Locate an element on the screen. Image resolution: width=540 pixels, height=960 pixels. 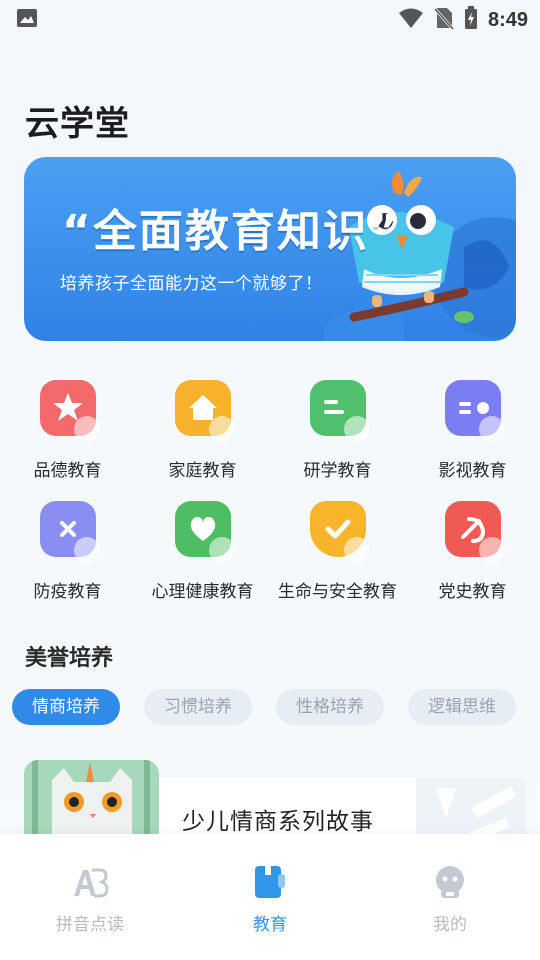
nav-pinyin-reading: 拼音点读 is located at coordinates (90, 899).